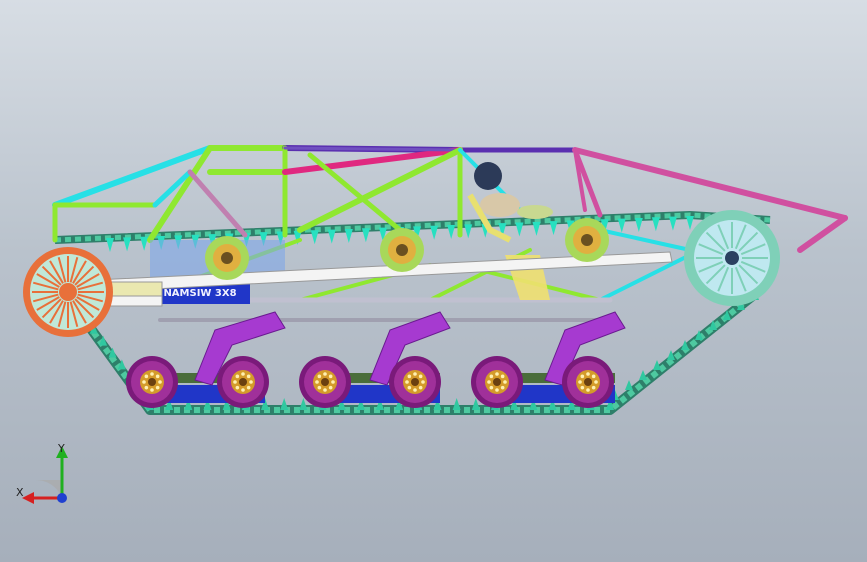 This screenshot has height=562, width=867. I want to click on y-axis-label: Y, so click(61, 448).